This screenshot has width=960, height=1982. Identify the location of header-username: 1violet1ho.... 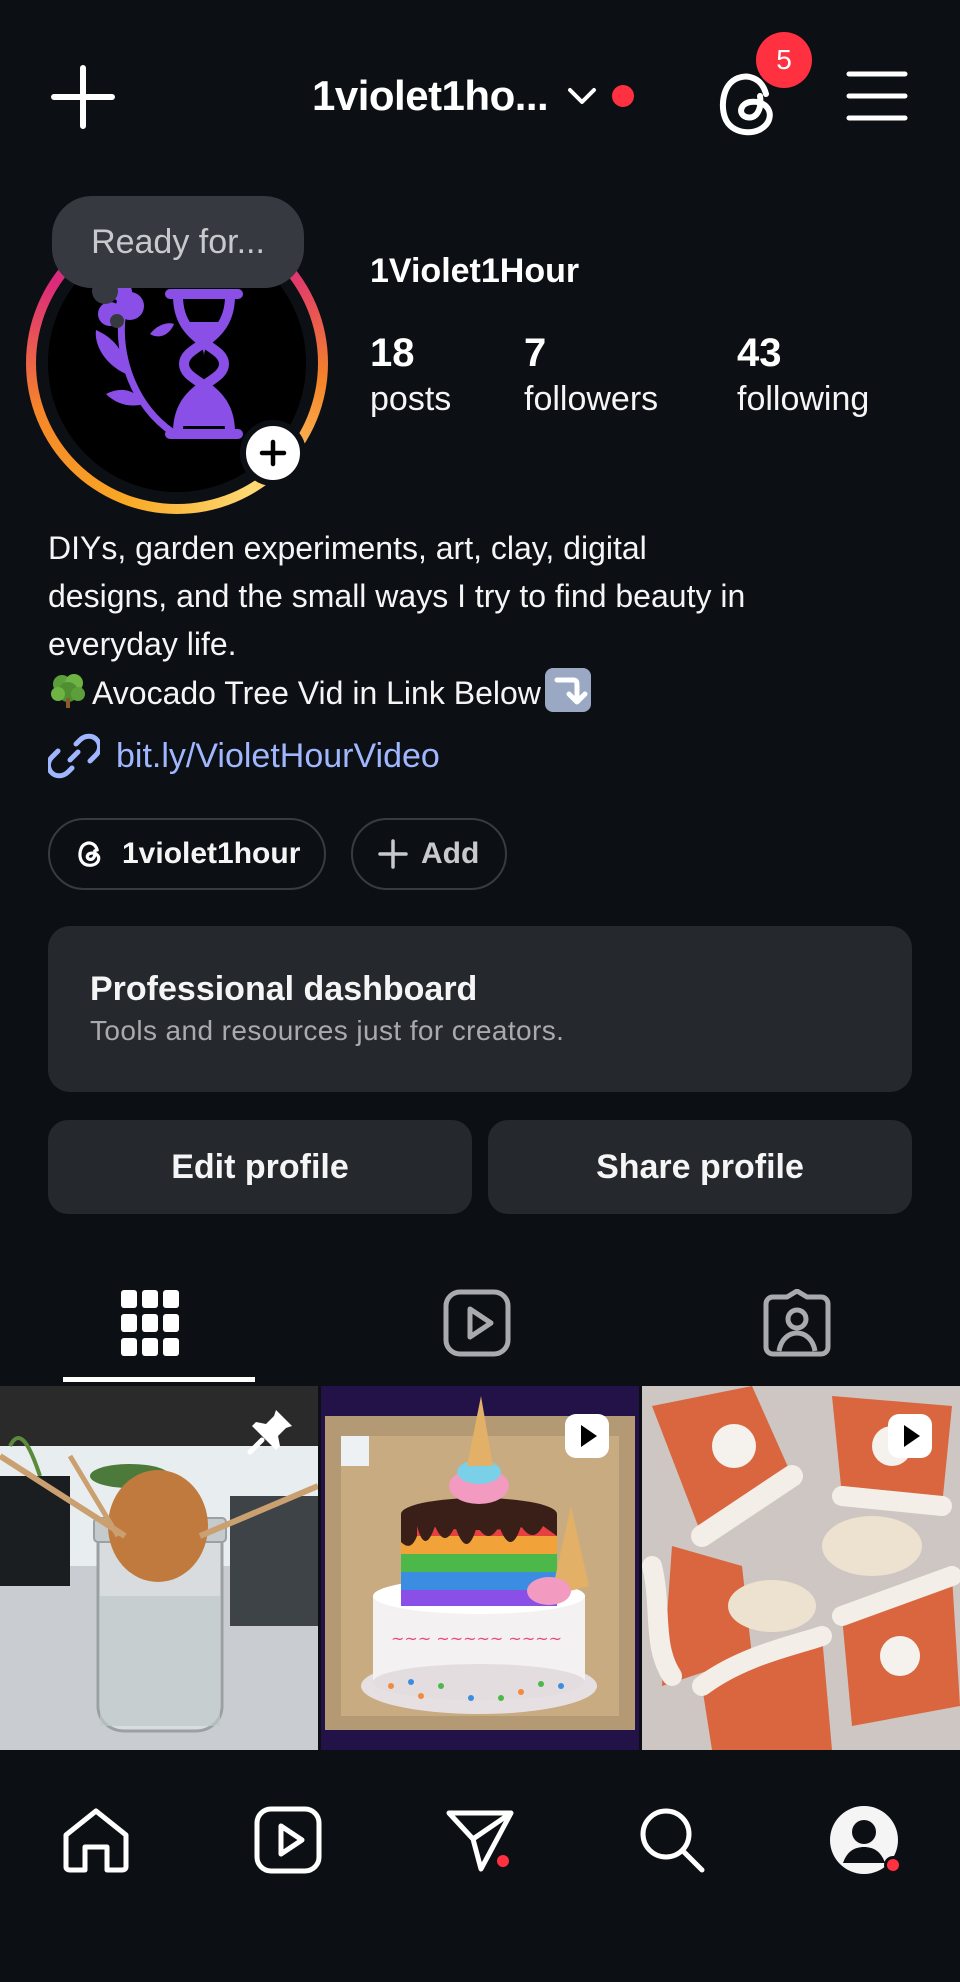
(430, 95).